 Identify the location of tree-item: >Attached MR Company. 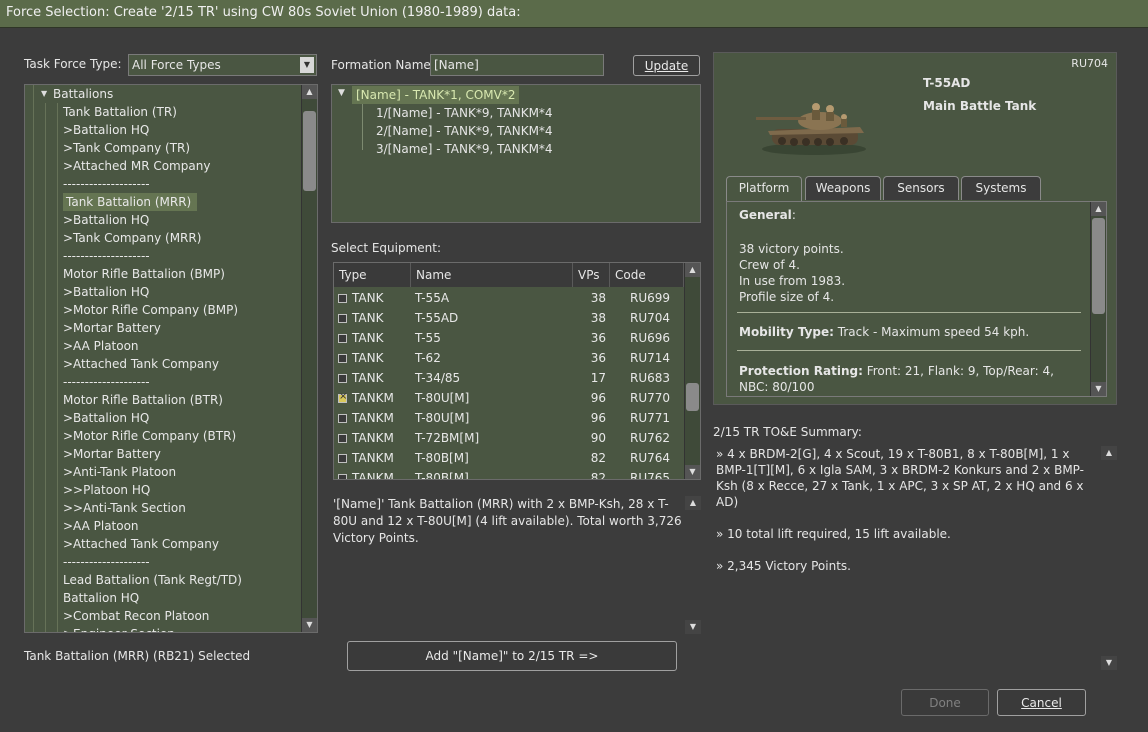
(136, 166).